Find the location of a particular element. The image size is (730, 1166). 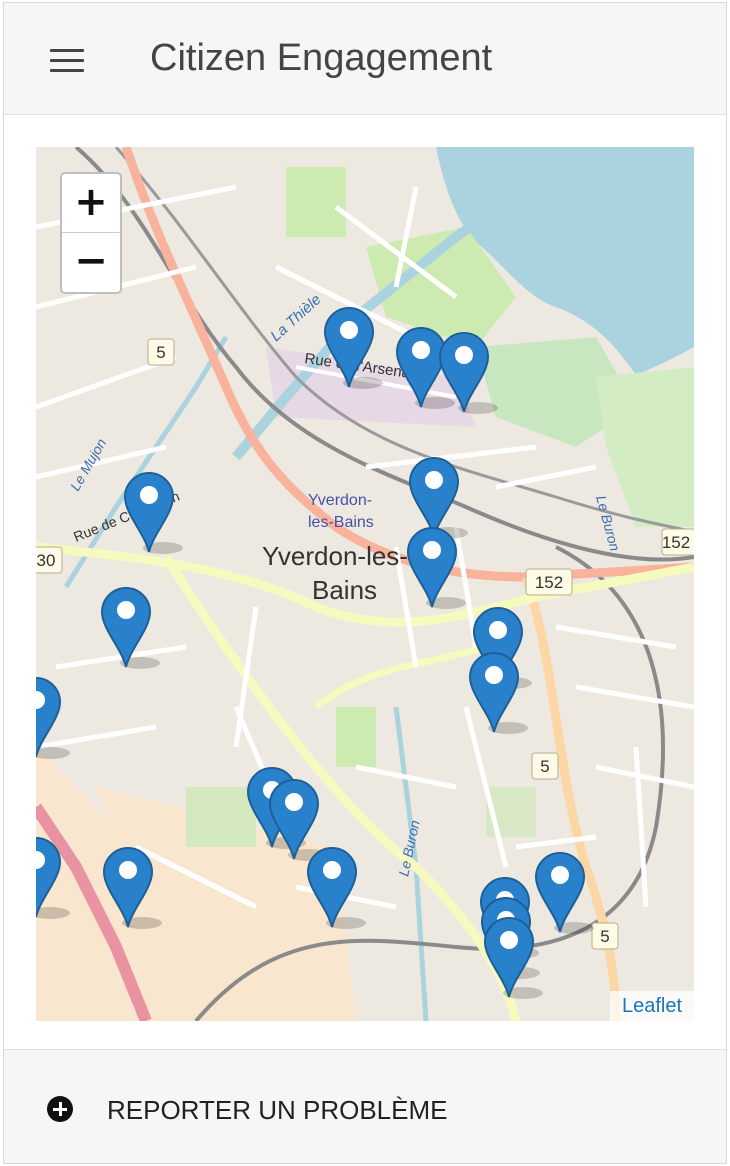

report-problem-label: REPORTER UN PROBLÈME is located at coordinates (277, 1110).